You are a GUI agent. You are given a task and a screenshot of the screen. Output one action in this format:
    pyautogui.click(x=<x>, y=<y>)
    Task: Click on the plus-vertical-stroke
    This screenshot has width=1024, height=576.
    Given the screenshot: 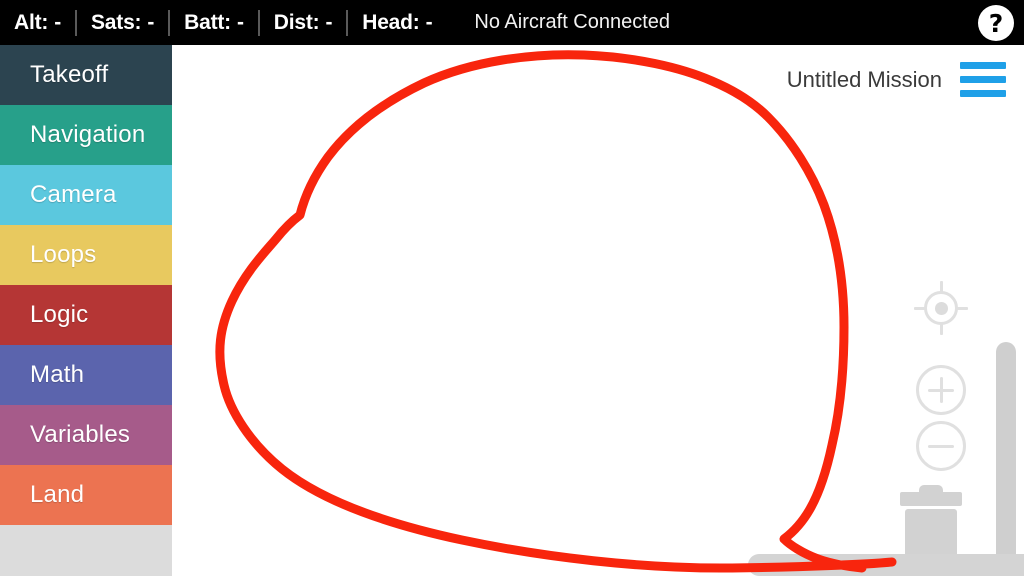 What is the action you would take?
    pyautogui.click(x=941, y=390)
    